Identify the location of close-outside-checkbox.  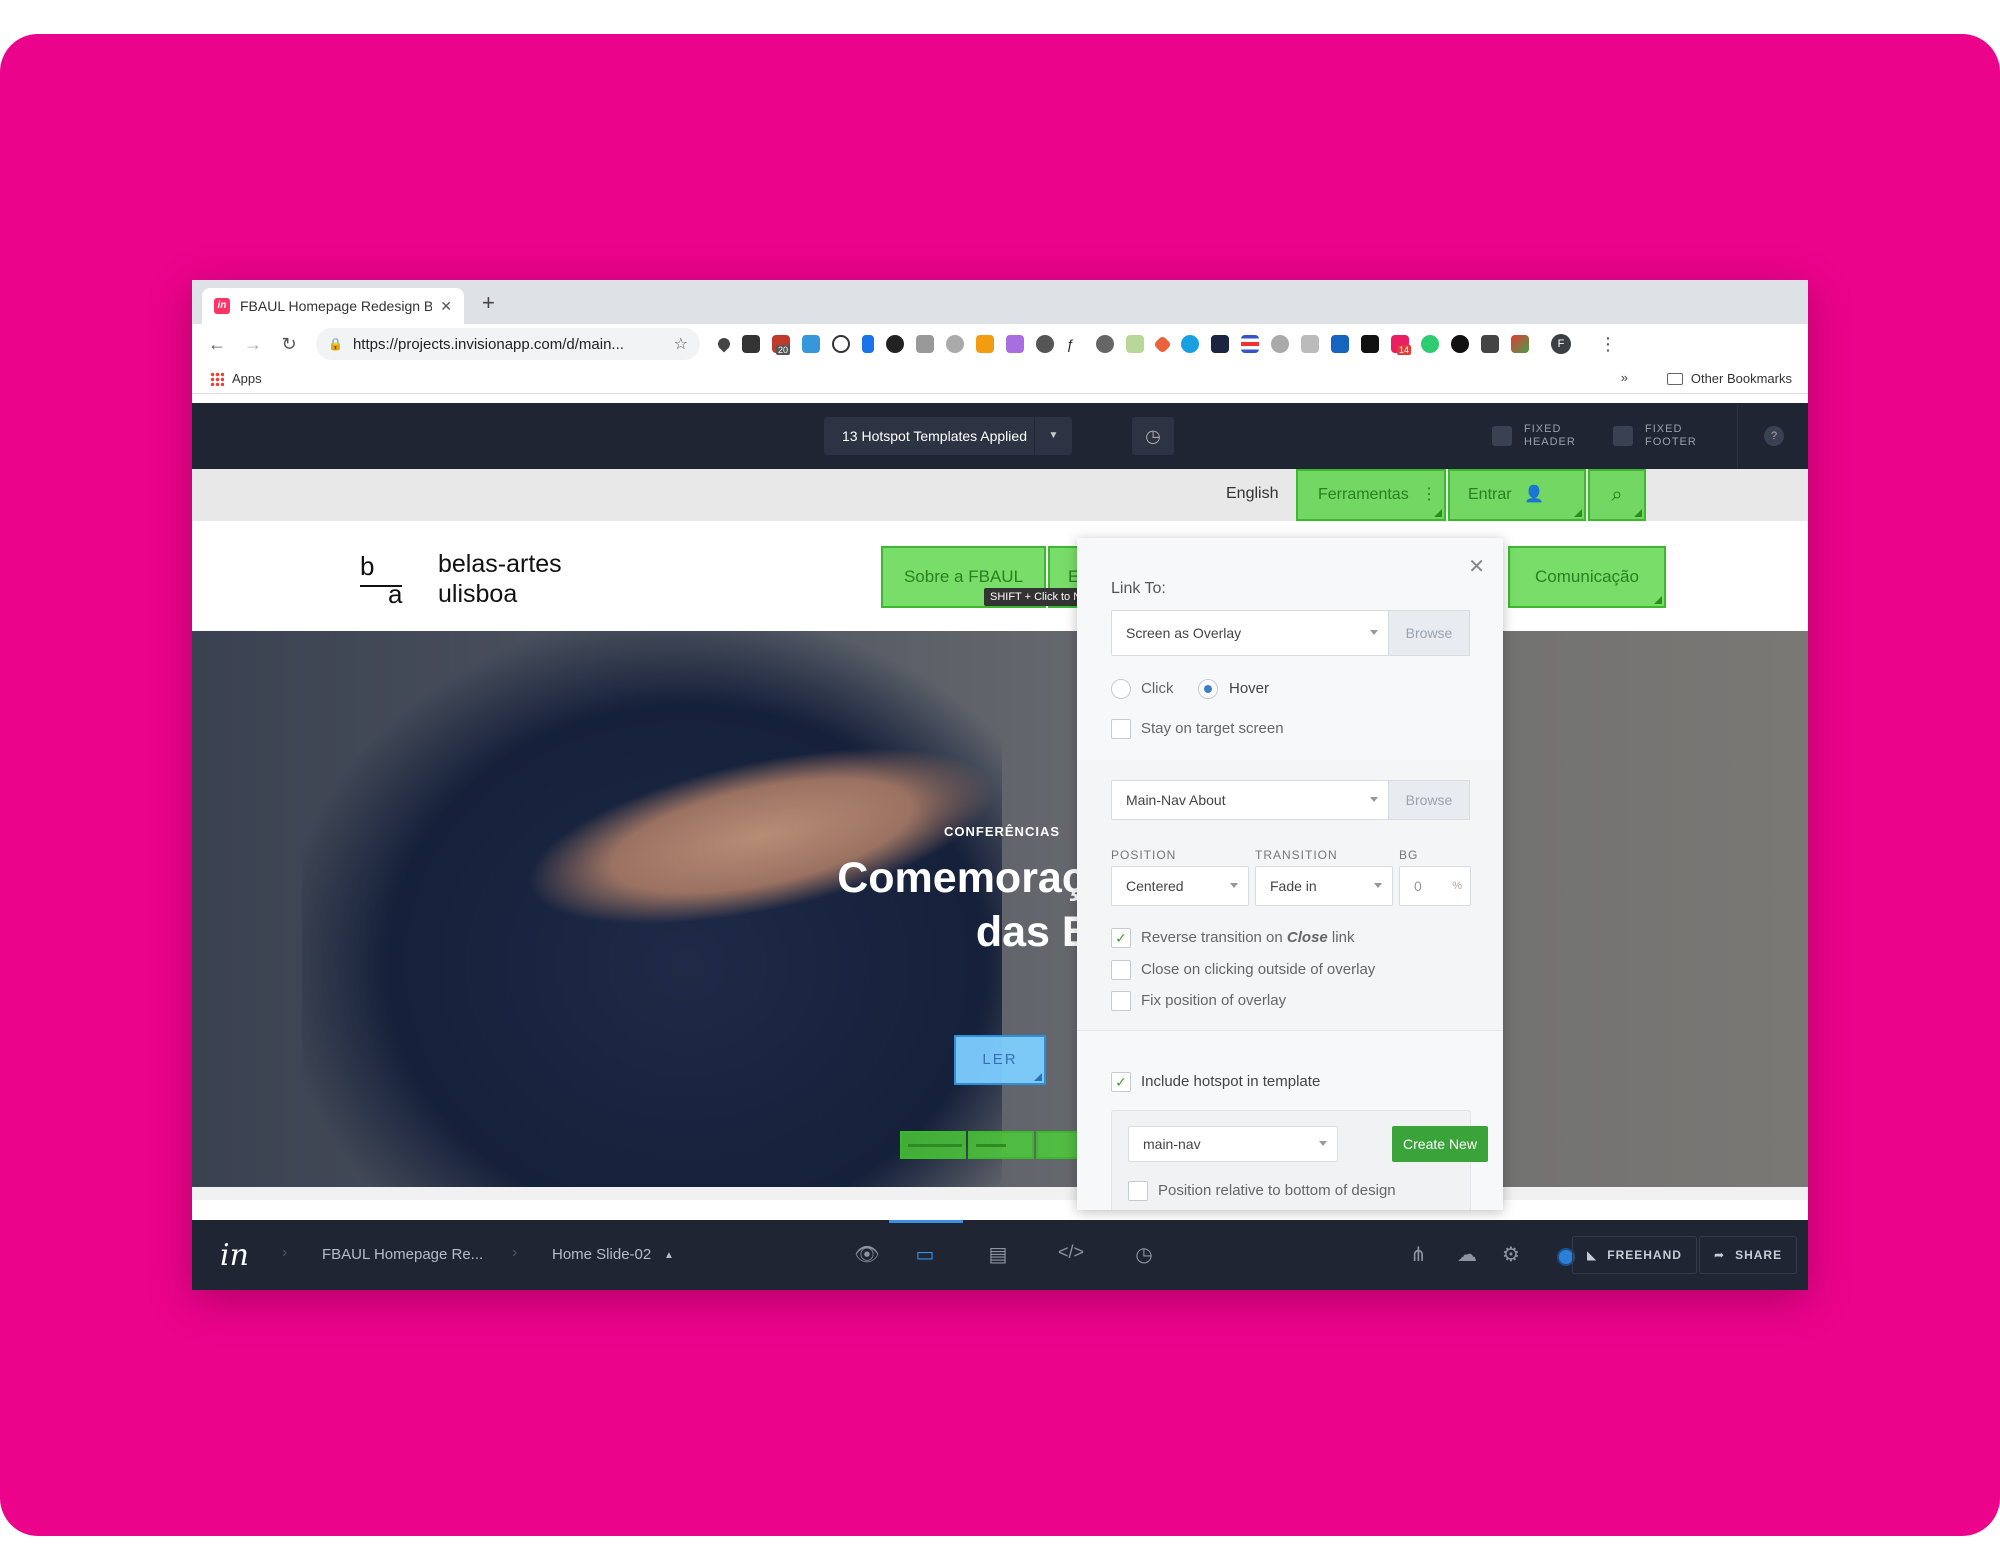
(1121, 970).